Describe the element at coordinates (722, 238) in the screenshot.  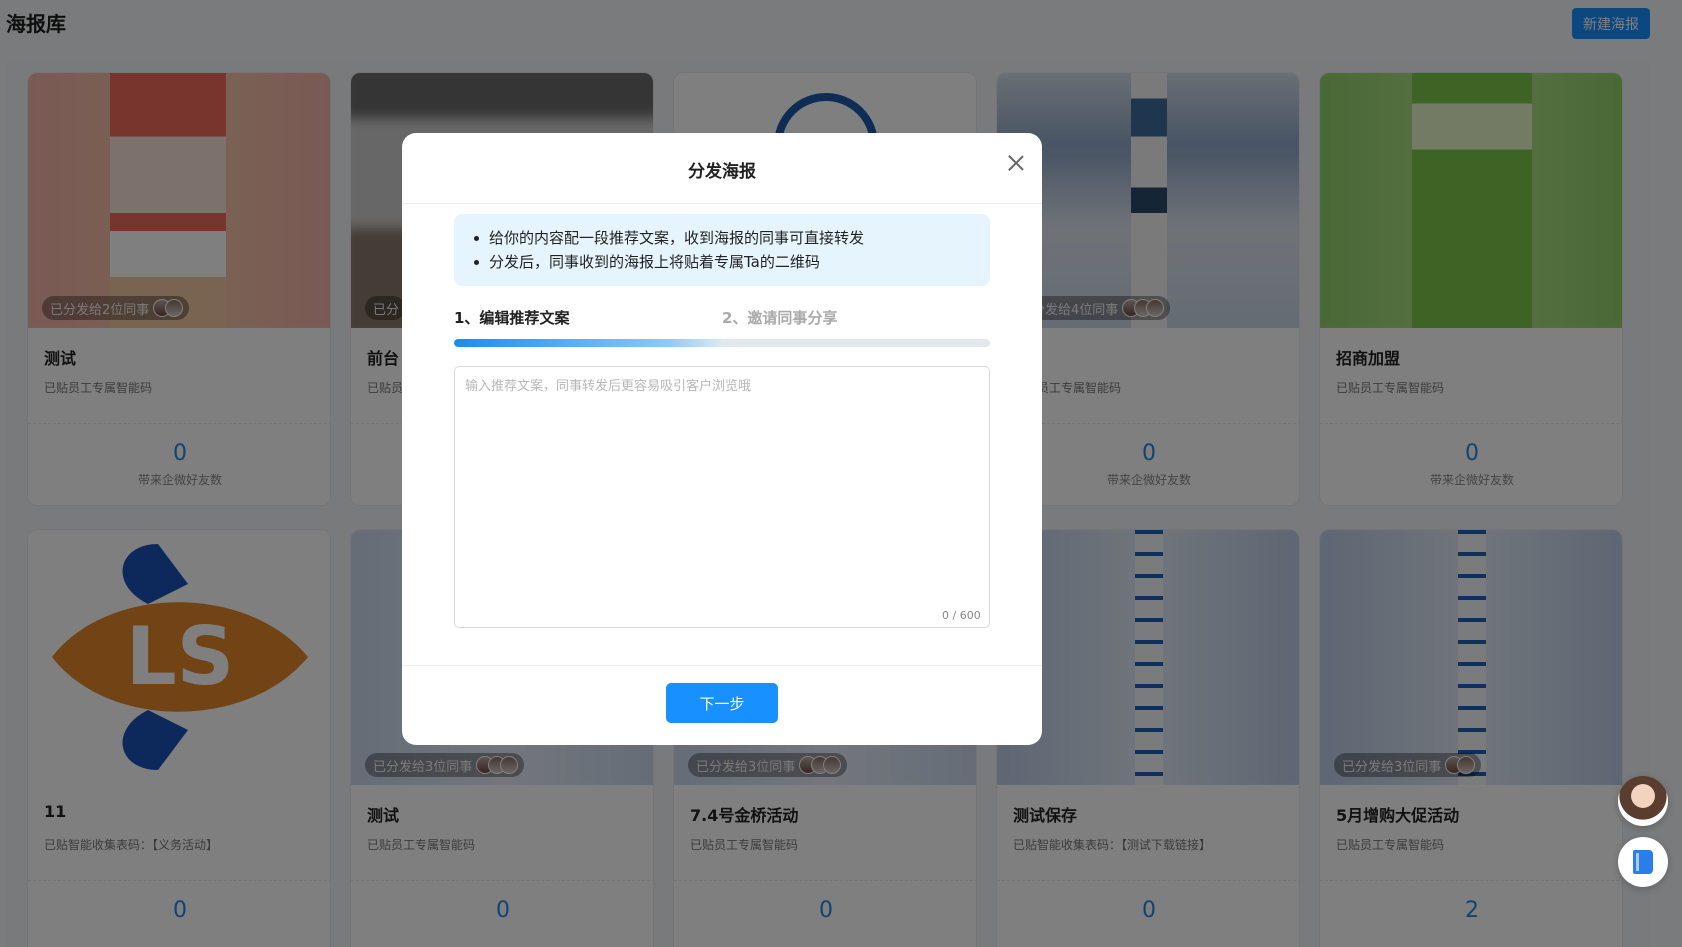
I see `tip-item: 给你的内容配一段推荐文案，收到海报的同事可直接转发` at that location.